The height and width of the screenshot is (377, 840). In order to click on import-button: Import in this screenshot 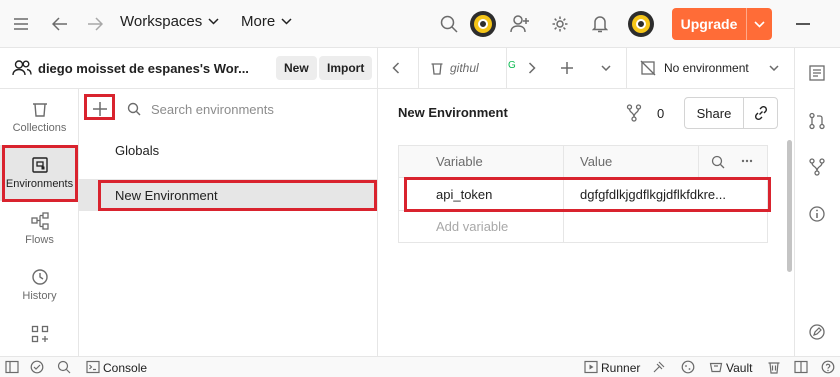, I will do `click(346, 68)`.